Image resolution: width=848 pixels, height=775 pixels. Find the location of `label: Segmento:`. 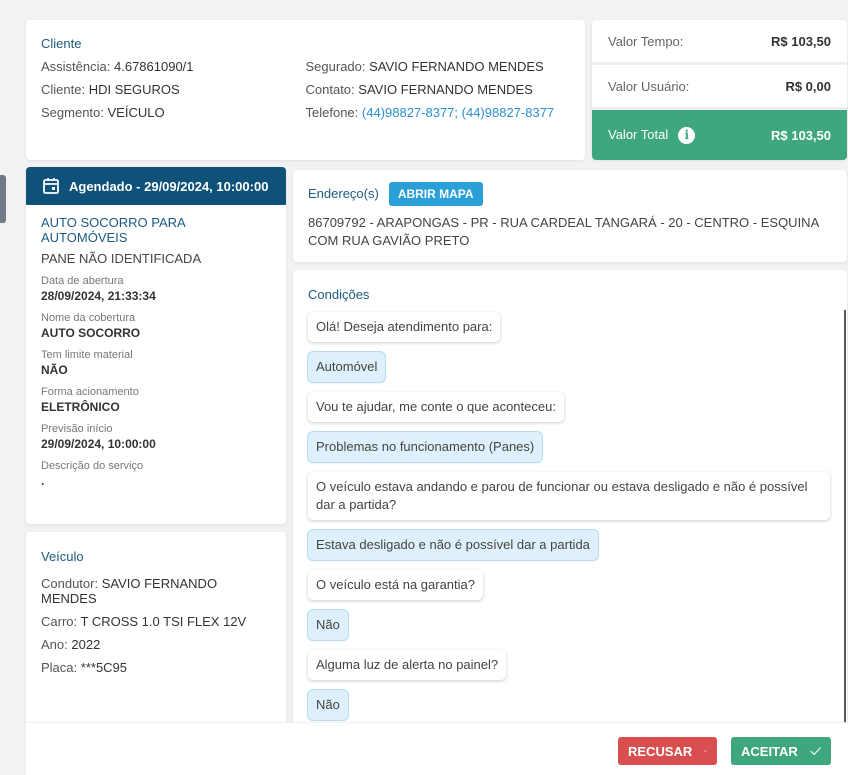

label: Segmento: is located at coordinates (72, 112).